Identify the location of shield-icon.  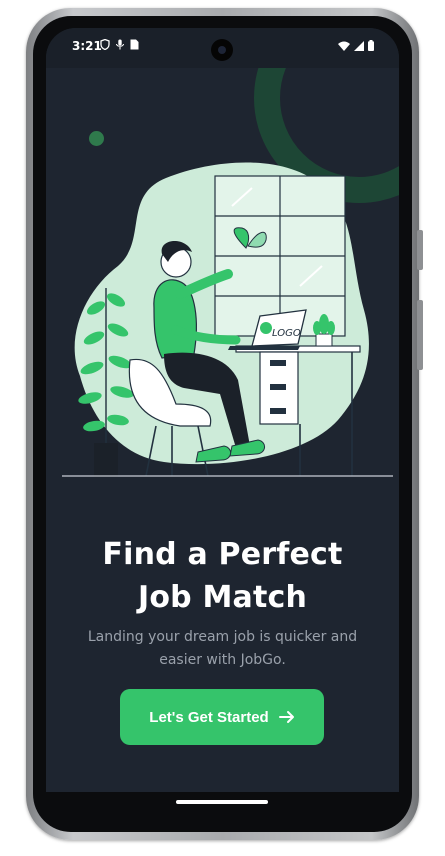
(105, 44).